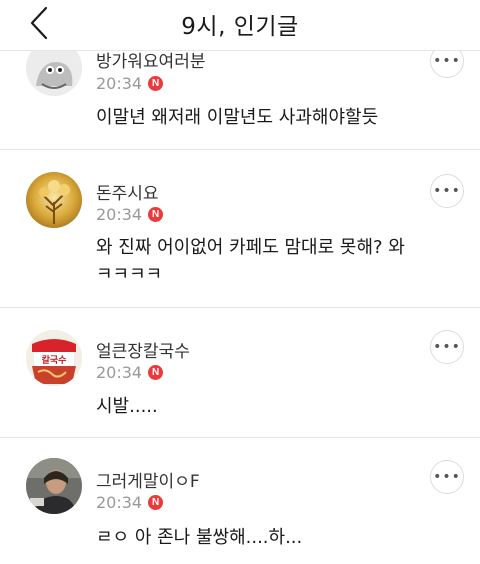 This screenshot has height=564, width=480. What do you see at coordinates (127, 191) in the screenshot?
I see `comment-nickname: 돈주시요` at bounding box center [127, 191].